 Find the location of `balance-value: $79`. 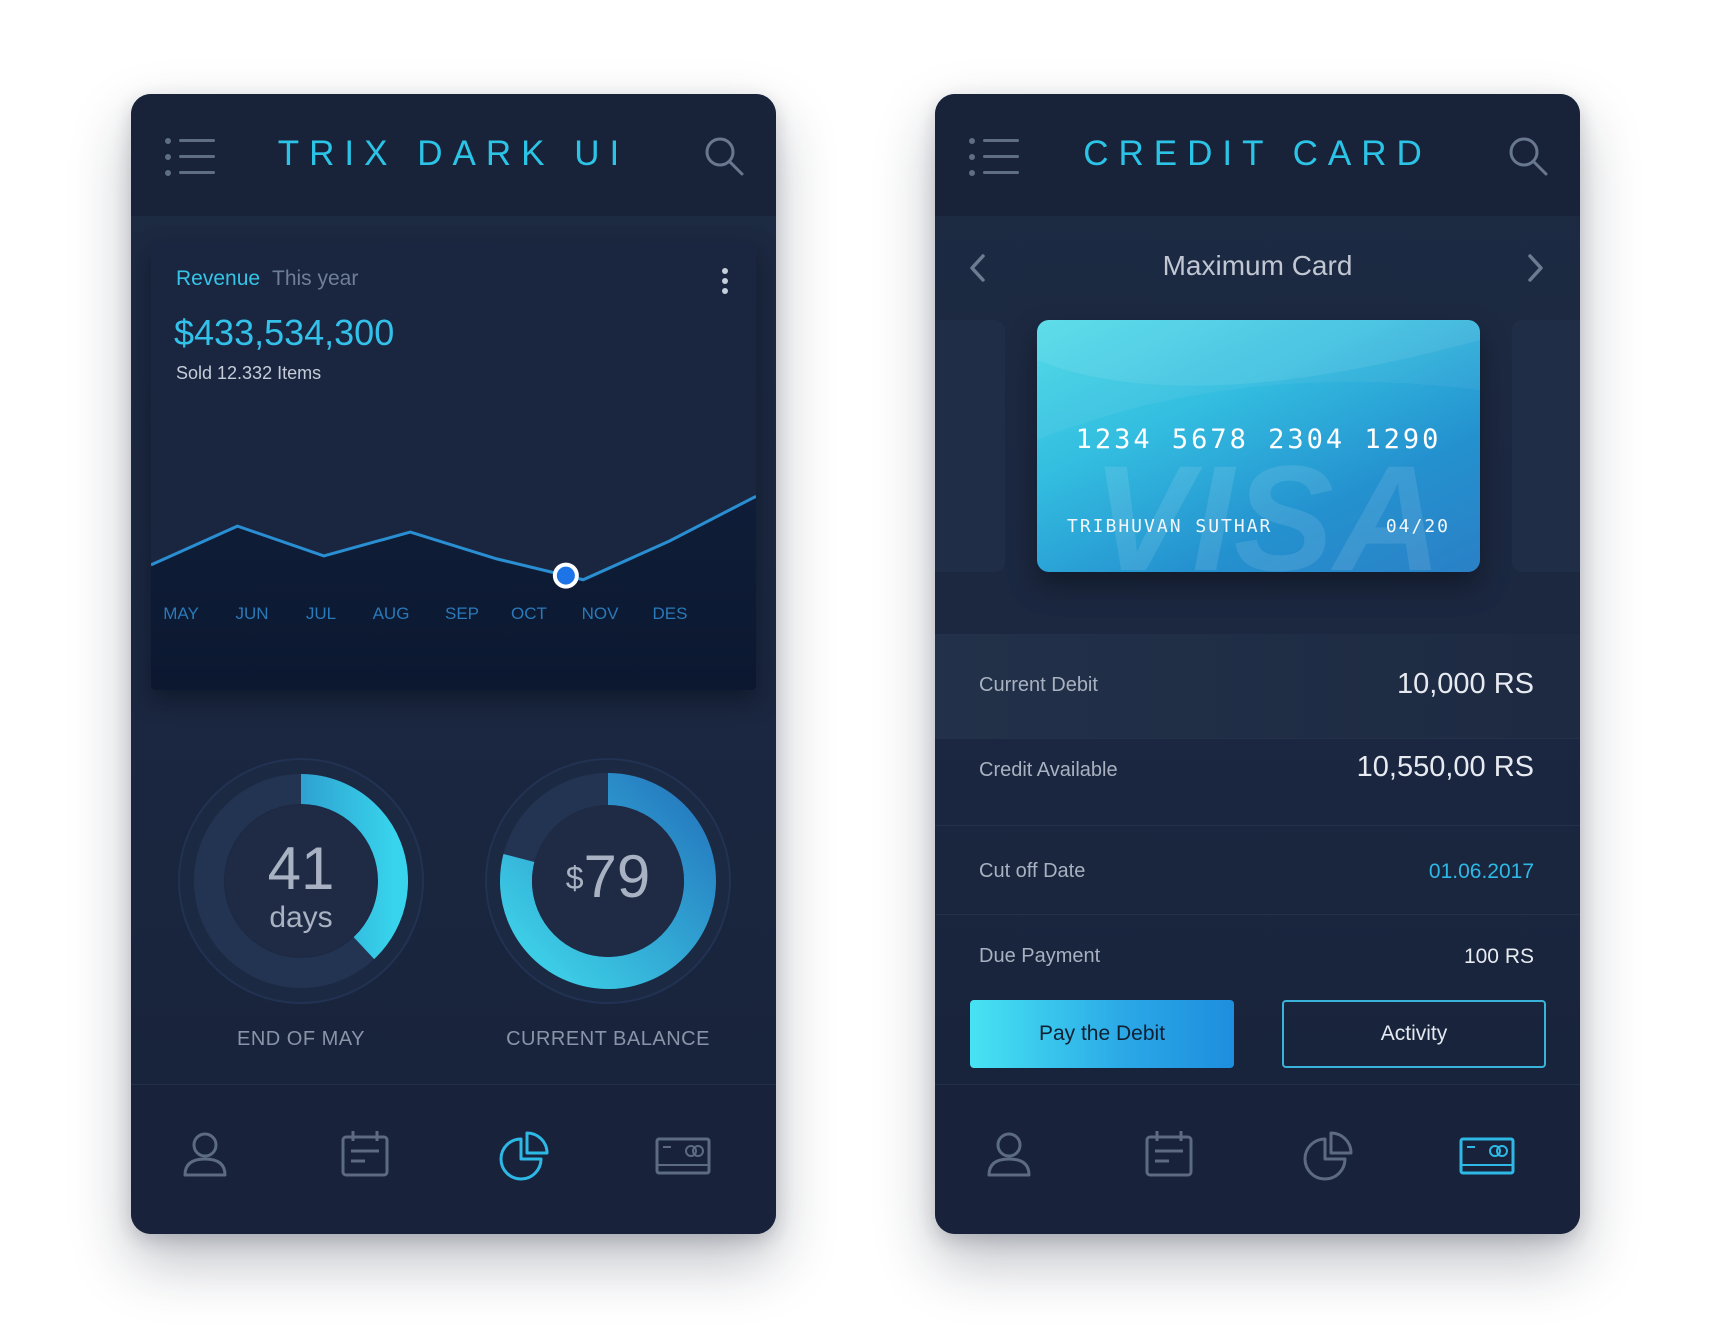

balance-value: $79 is located at coordinates (608, 876).